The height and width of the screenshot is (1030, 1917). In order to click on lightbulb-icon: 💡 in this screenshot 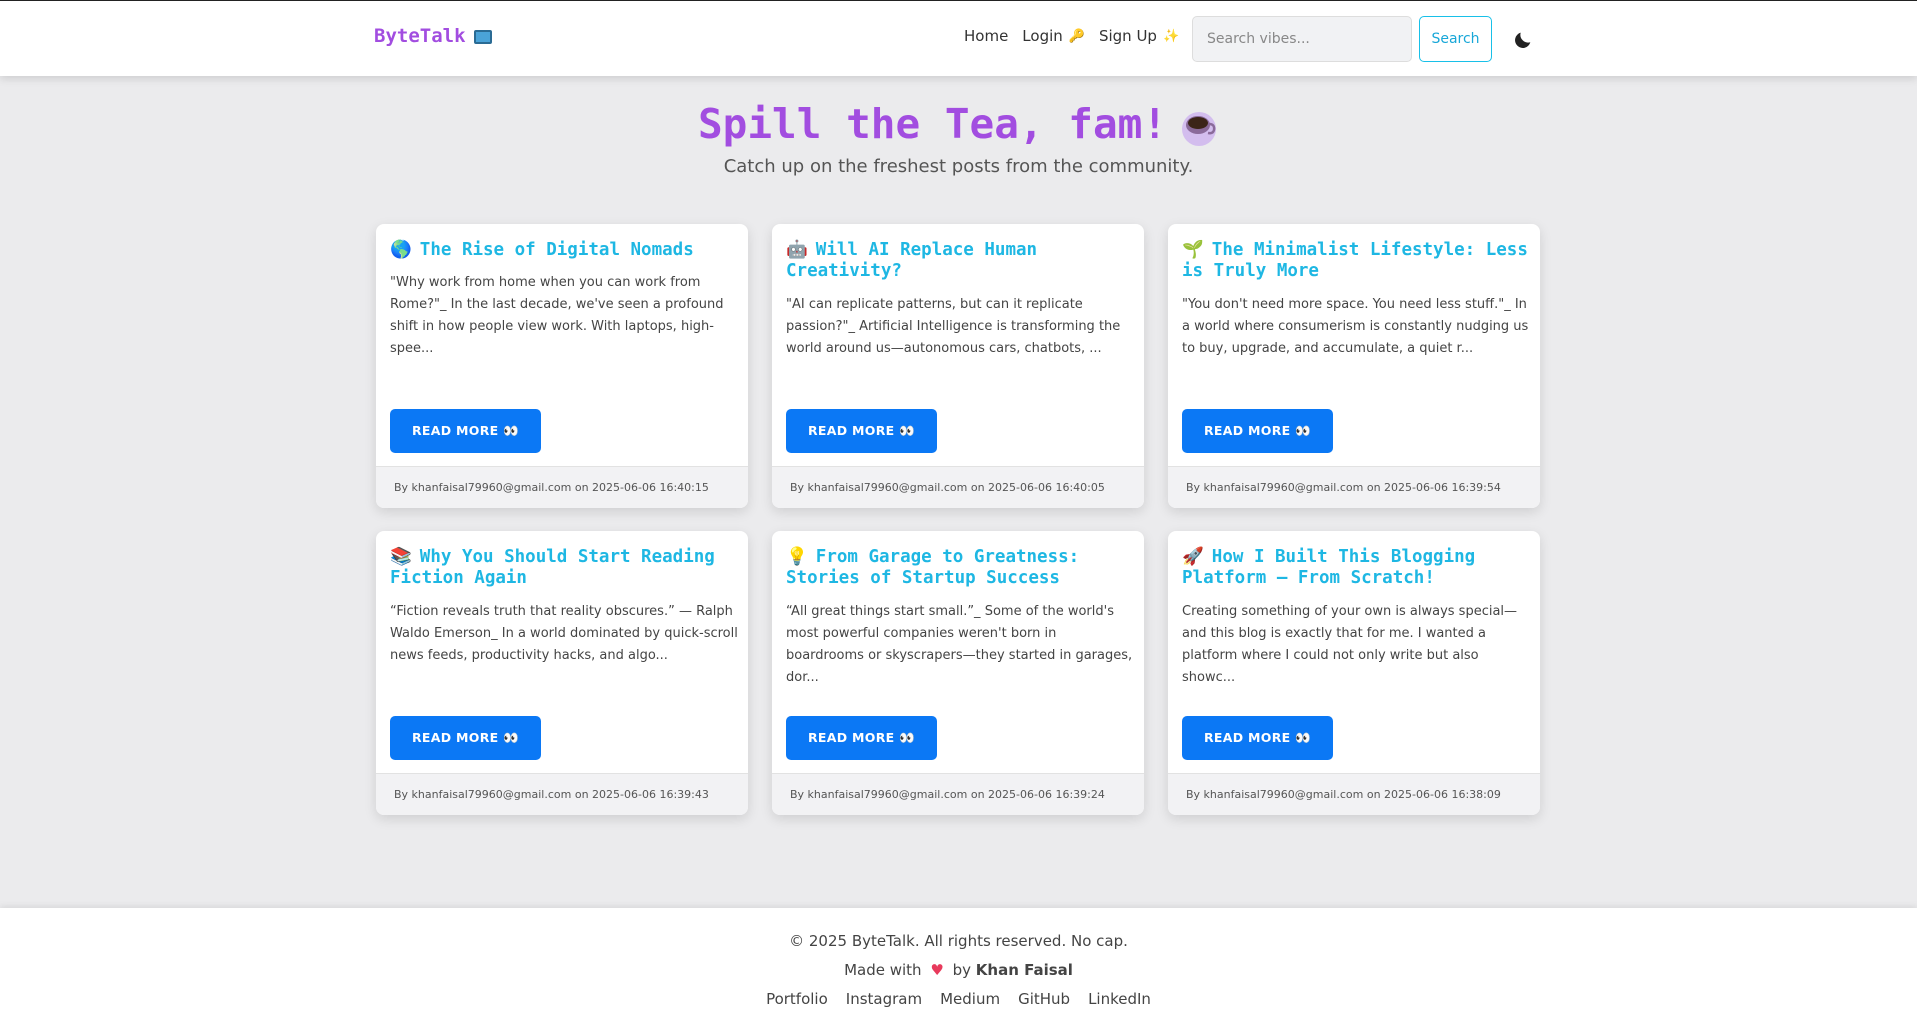, I will do `click(797, 557)`.